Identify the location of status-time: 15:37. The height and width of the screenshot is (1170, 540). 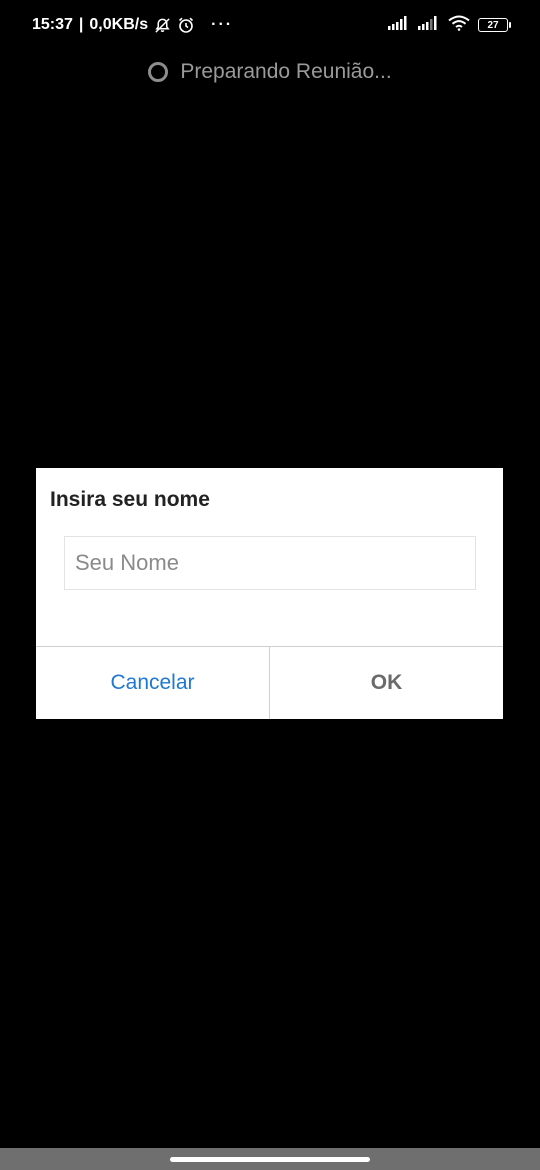
(52, 24).